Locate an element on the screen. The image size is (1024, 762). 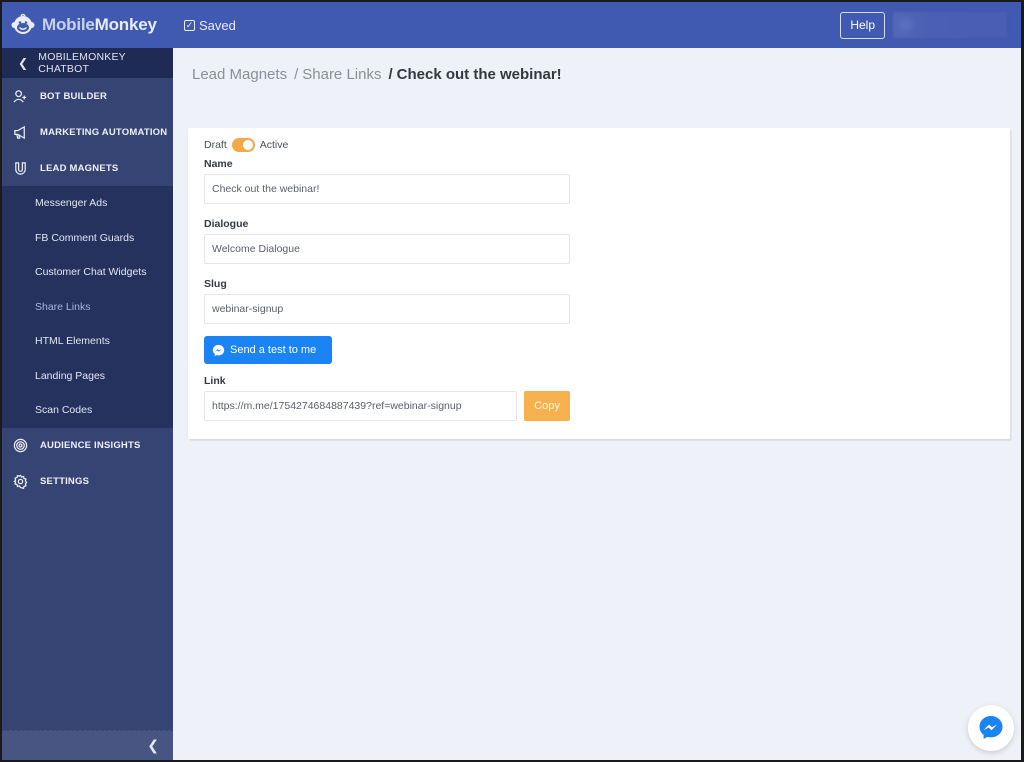
help-button: Help is located at coordinates (862, 25).